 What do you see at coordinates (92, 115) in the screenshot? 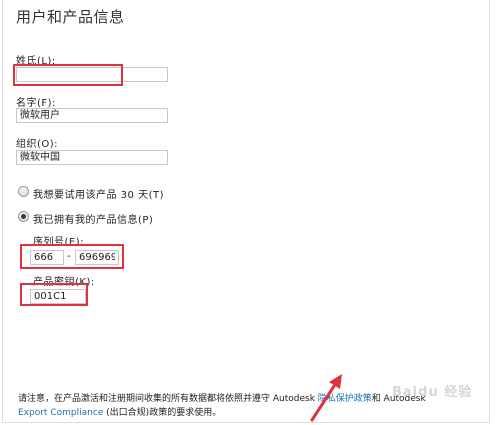
I see `first-name-input` at bounding box center [92, 115].